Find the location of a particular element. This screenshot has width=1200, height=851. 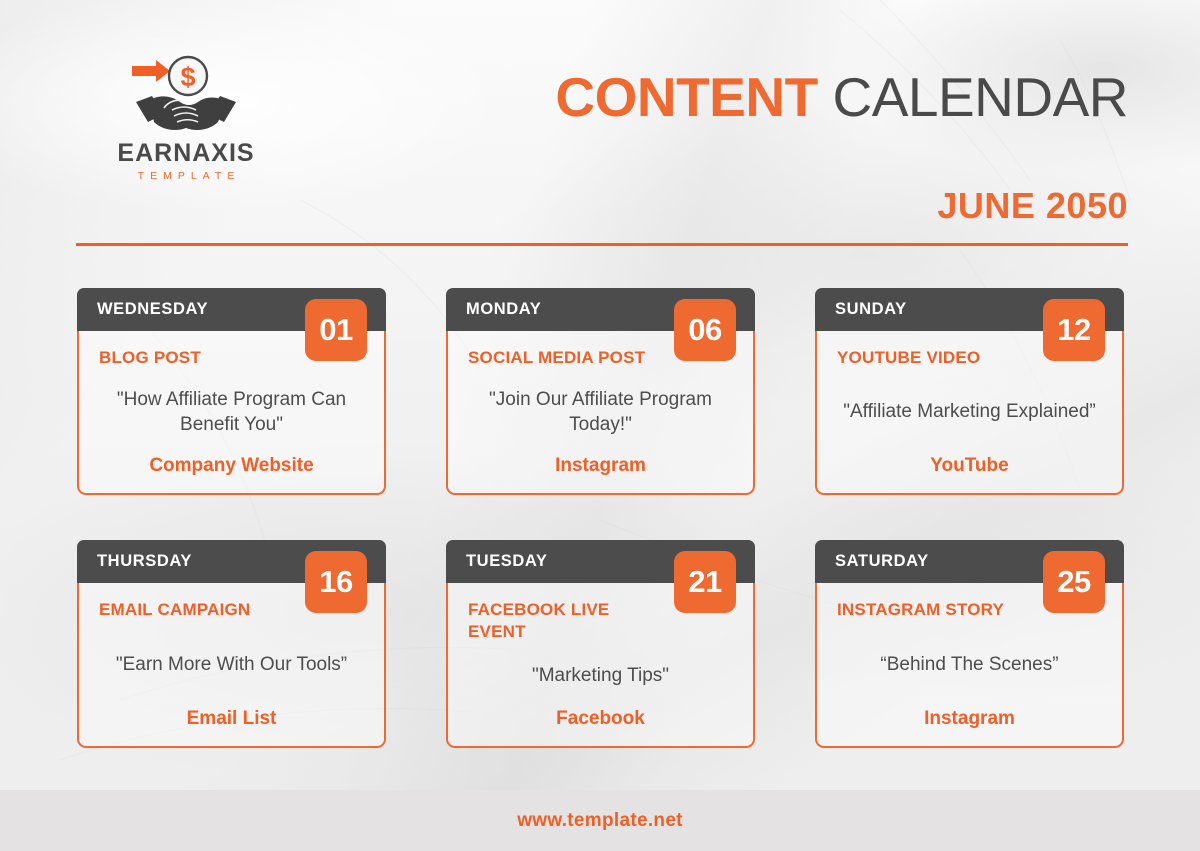

page-title: CONTENT CALENDAR is located at coordinates (841, 97).